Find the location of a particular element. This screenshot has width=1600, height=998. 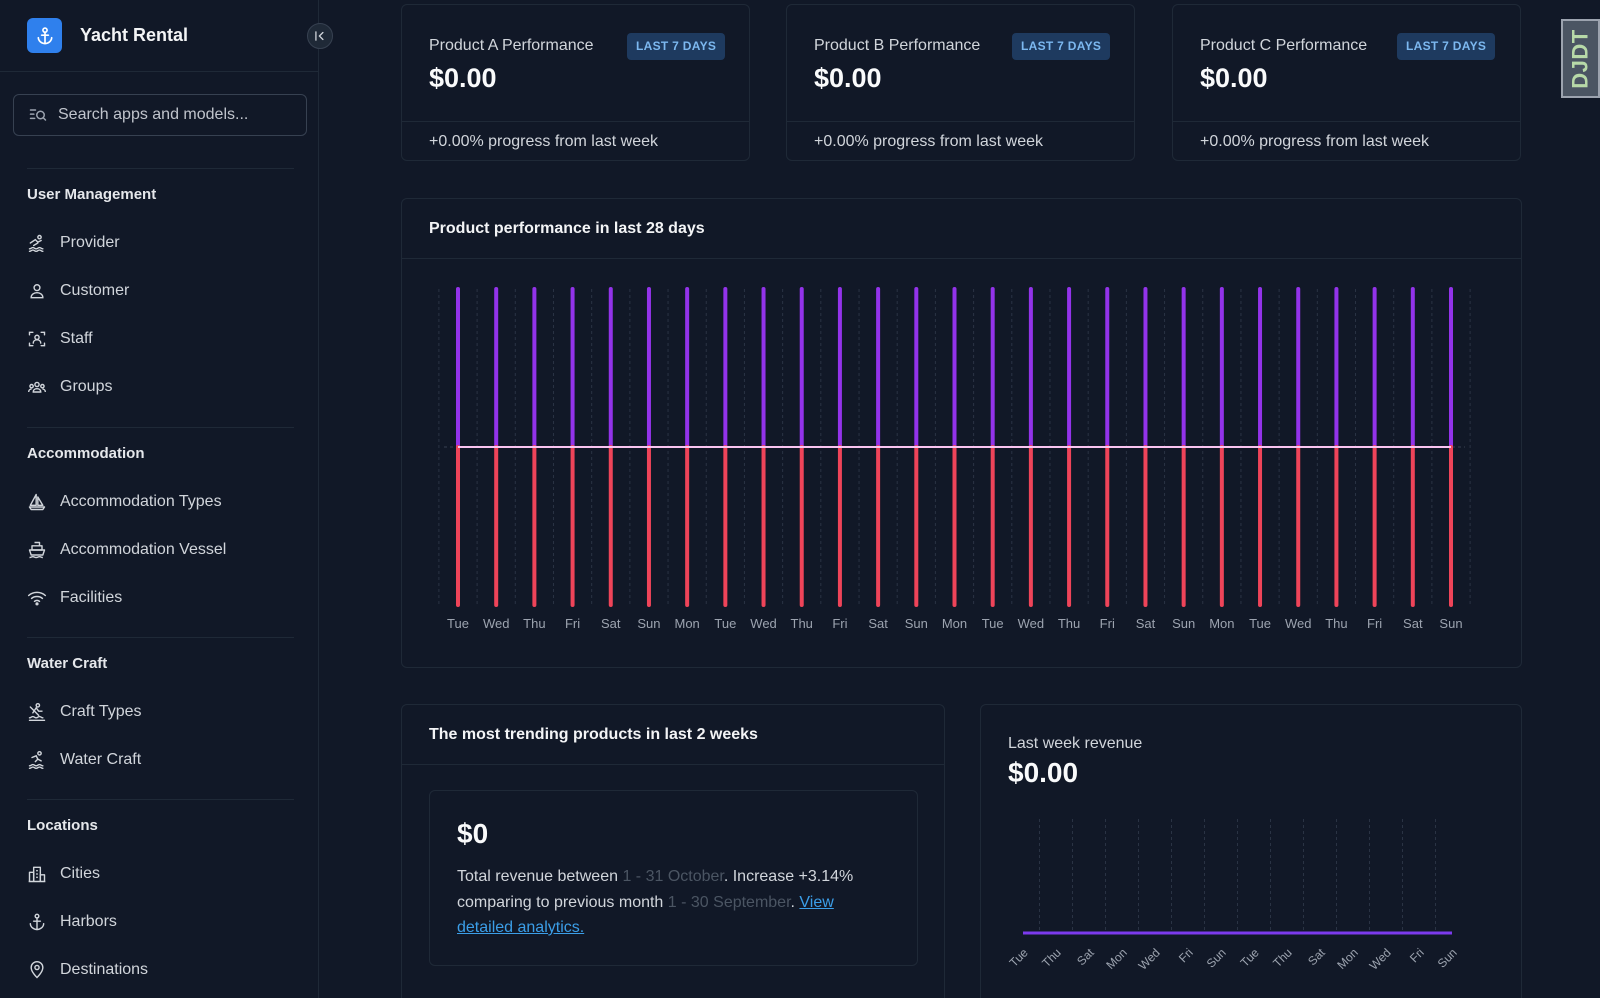

trending-amount: $0 is located at coordinates (473, 833).